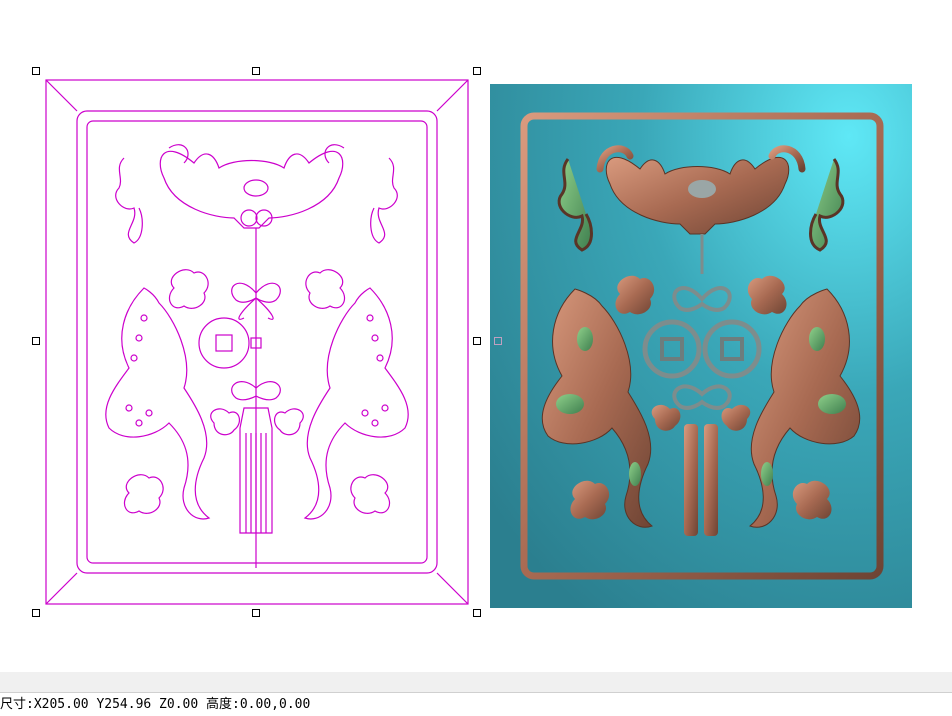 This screenshot has width=952, height=716. I want to click on coordinate-readout: X205.00 Y254.96 Z0.00, so click(116, 704).